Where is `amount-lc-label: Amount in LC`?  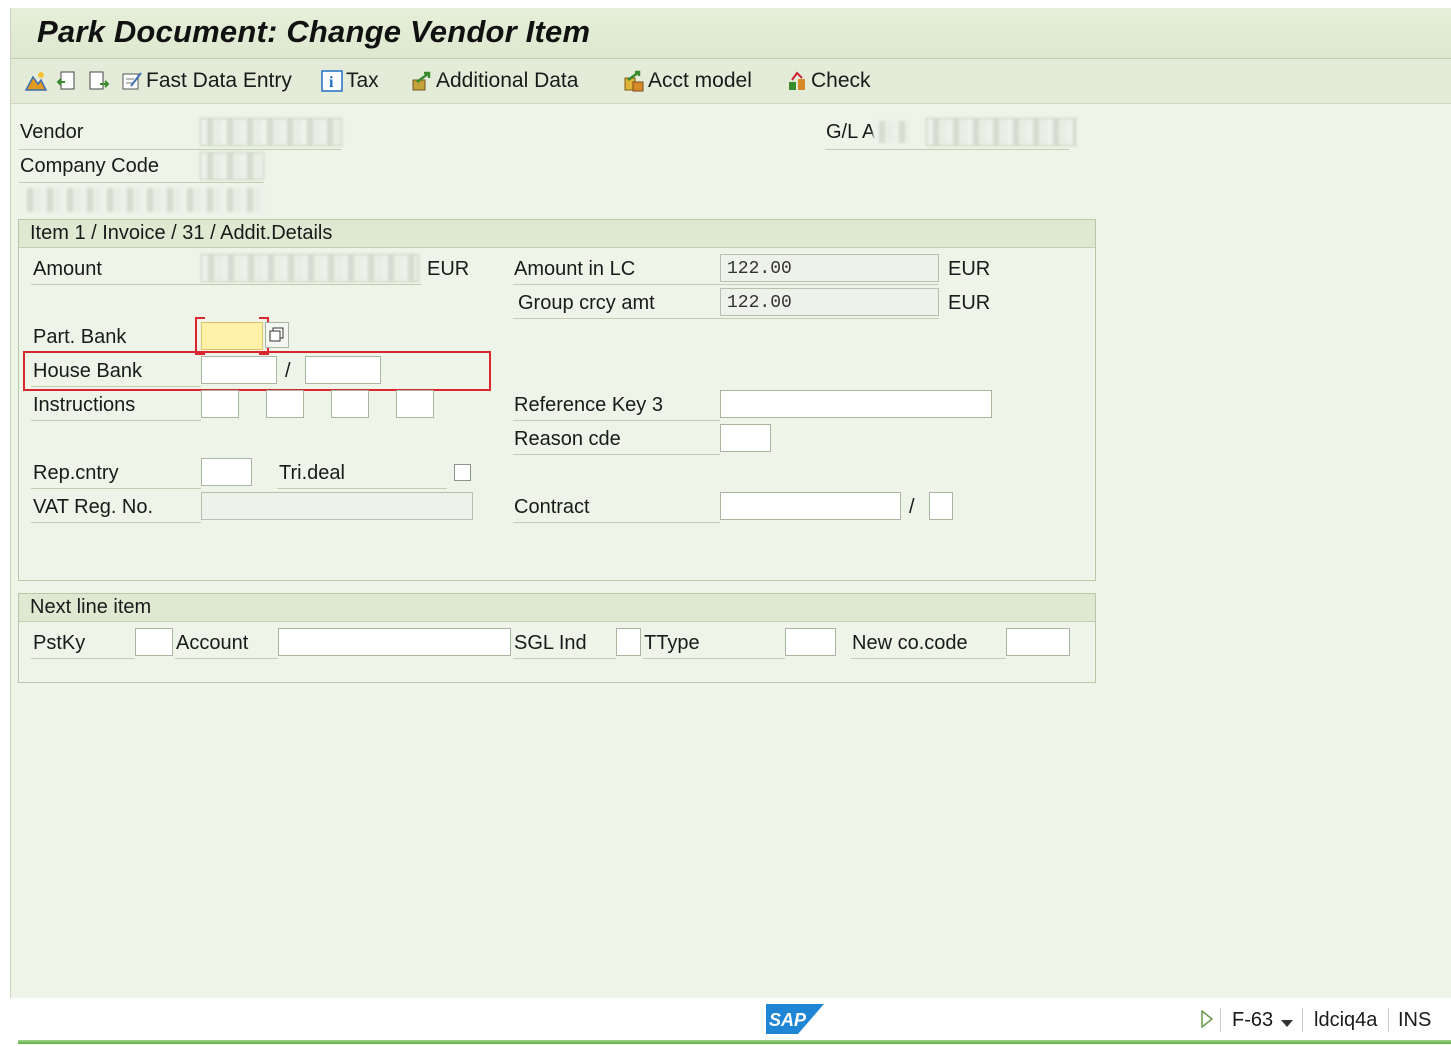 amount-lc-label: Amount in LC is located at coordinates (575, 269).